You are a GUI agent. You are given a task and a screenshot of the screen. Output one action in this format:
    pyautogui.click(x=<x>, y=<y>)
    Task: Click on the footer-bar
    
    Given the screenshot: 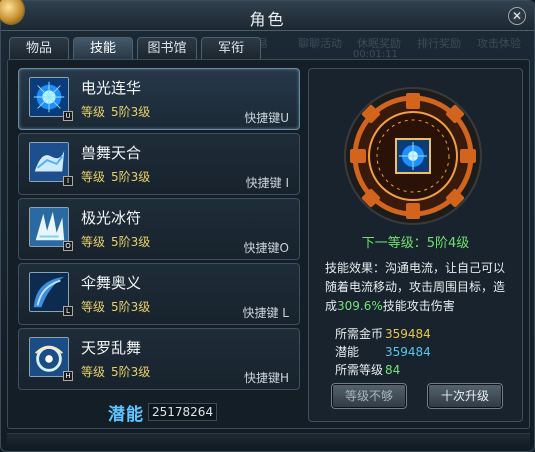 What is the action you would take?
    pyautogui.click(x=268, y=440)
    